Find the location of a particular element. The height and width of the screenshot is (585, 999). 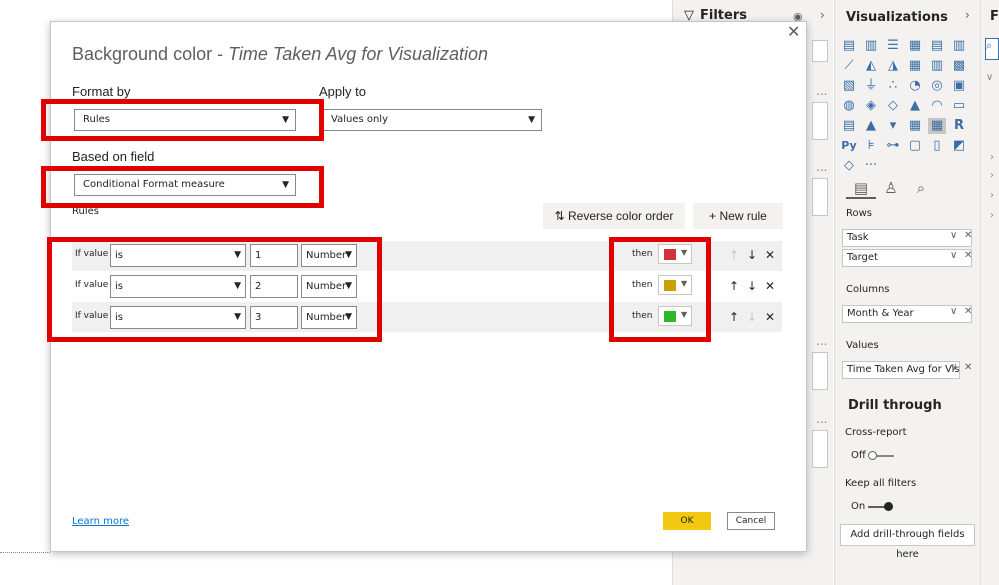

funnel-icon: ⏚ is located at coordinates (871, 86).